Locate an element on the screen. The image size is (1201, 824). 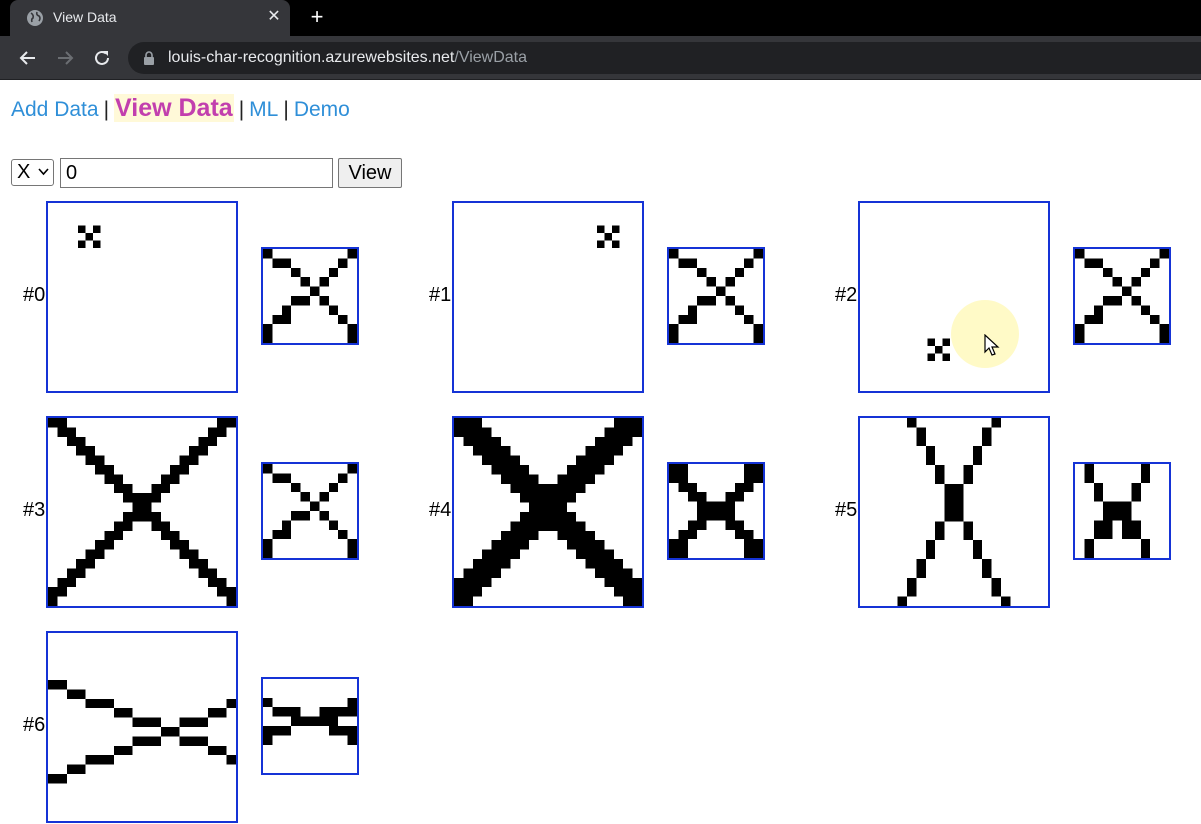
browser-tab: View Data ✕ is located at coordinates (150, 18).